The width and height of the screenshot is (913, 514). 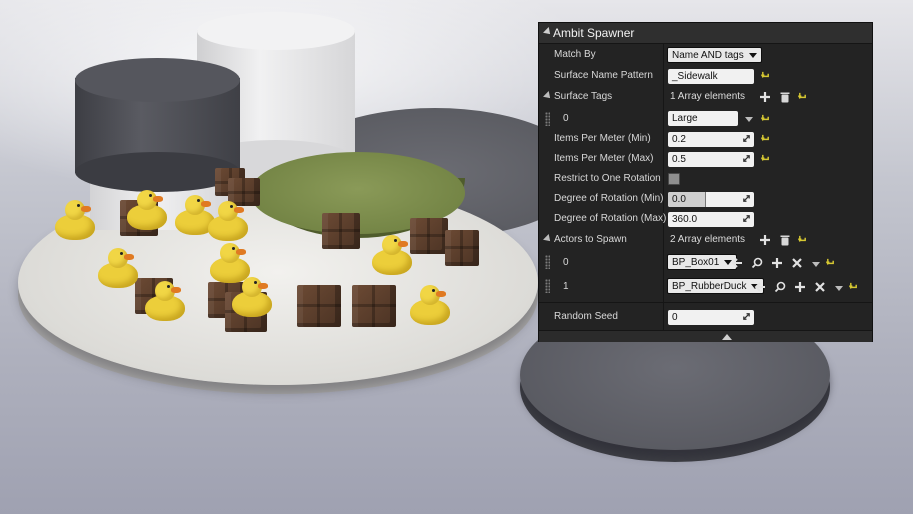 I want to click on rotation-min-slider: 0.0, so click(x=711, y=199).